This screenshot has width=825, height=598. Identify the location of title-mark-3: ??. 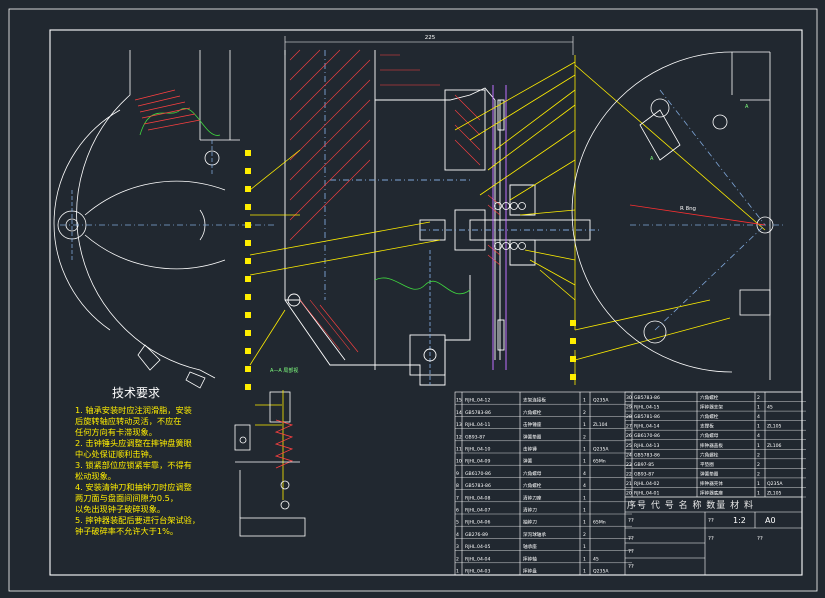
(760, 539).